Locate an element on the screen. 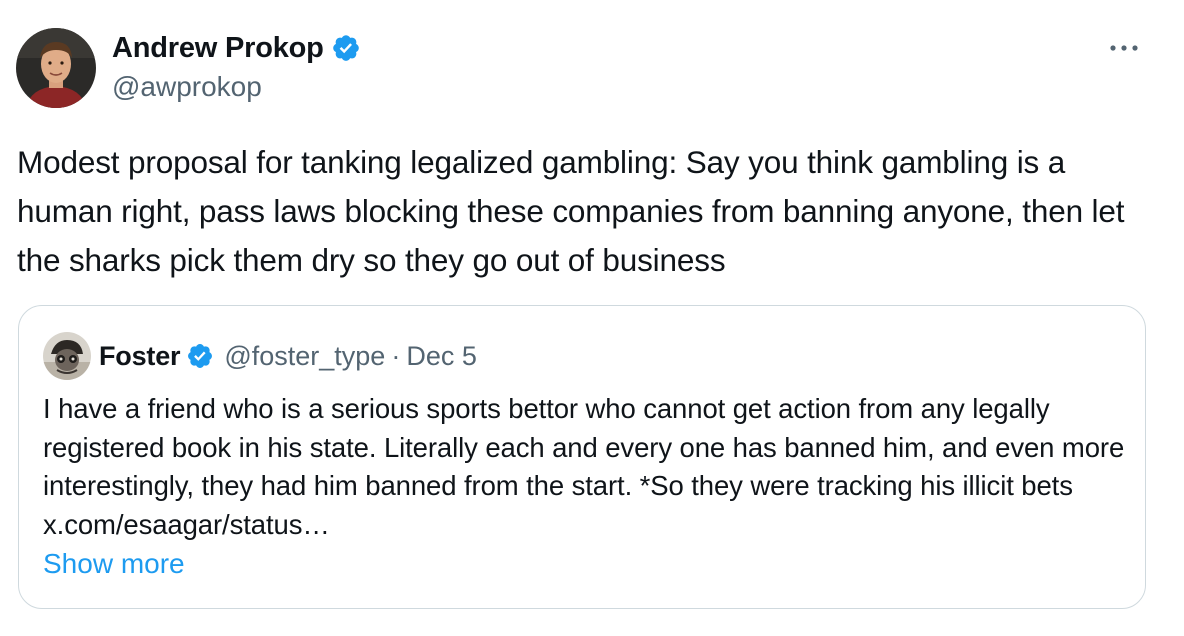 Image resolution: width=1184 pixels, height=636 pixels. author-avatar is located at coordinates (56, 68).